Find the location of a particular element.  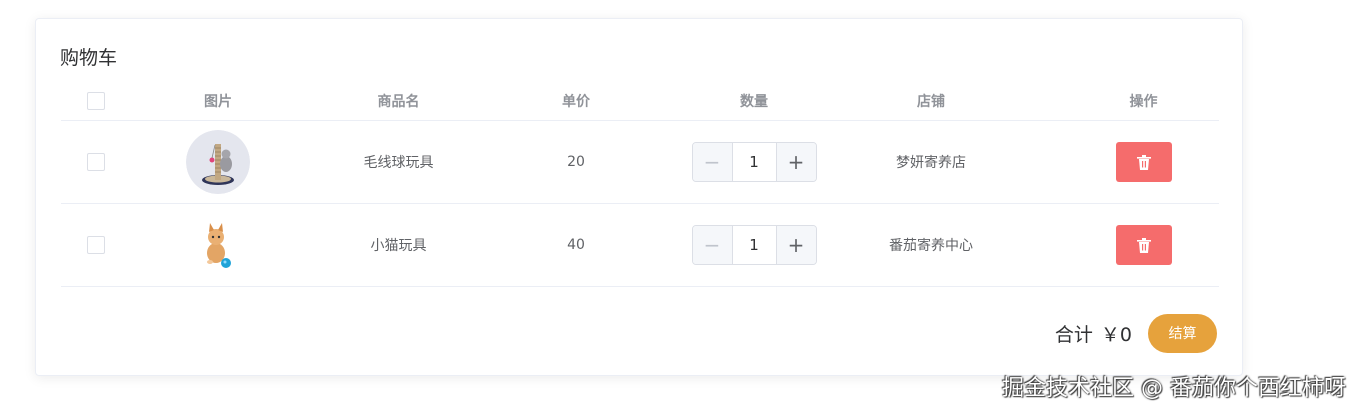

shop-name: 番茄寄养中心 is located at coordinates (931, 246).